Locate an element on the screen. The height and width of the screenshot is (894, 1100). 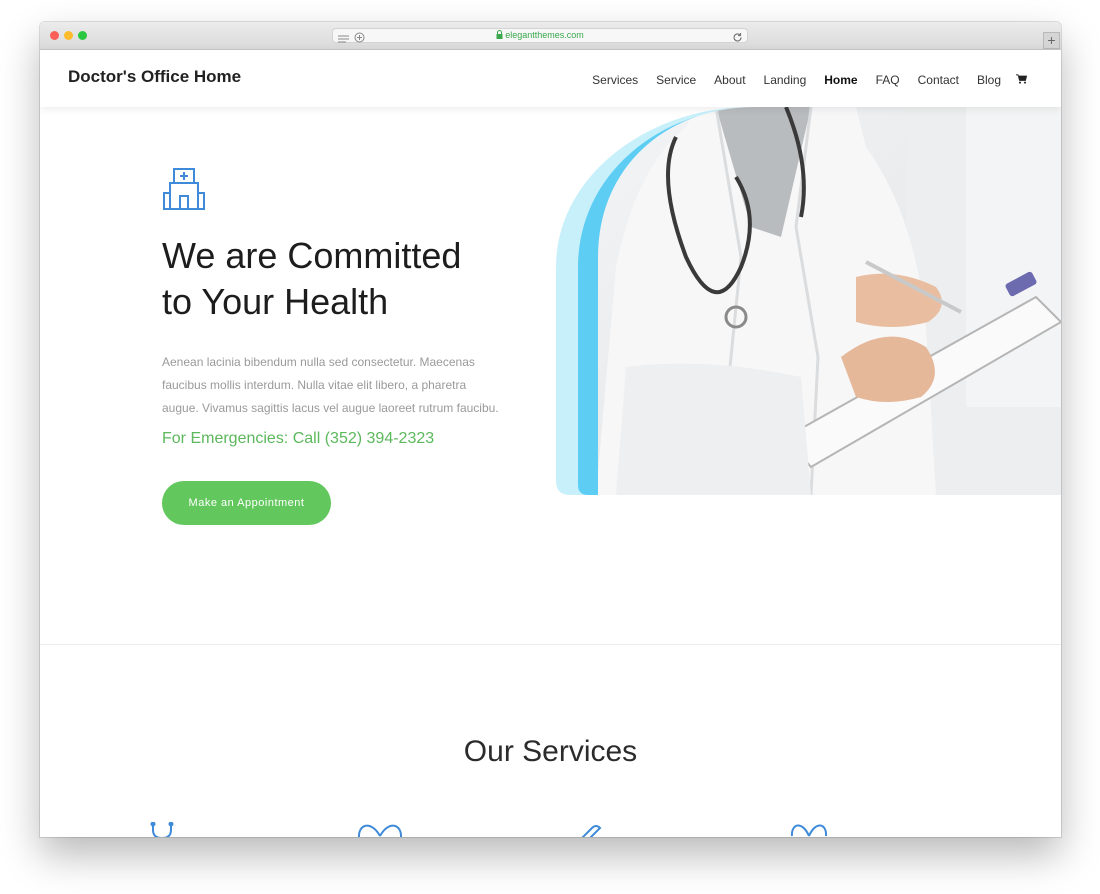
hero-title-line: We are Committed is located at coordinates (312, 255).